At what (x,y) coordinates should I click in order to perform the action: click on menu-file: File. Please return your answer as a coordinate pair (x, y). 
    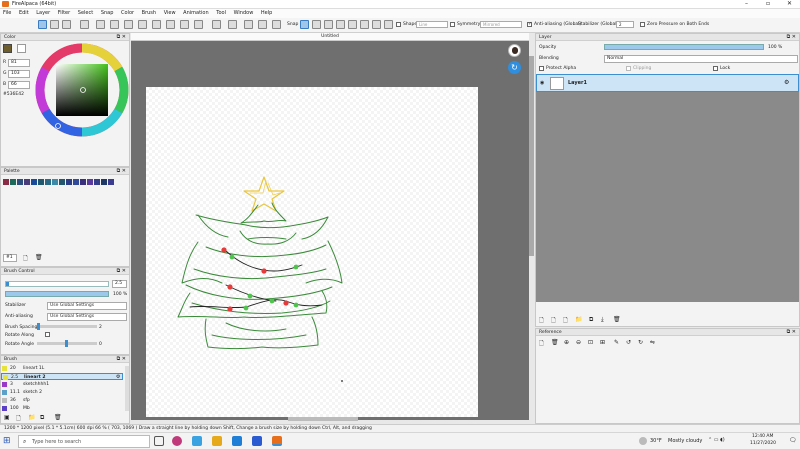
    Looking at the image, I should click on (7, 13).